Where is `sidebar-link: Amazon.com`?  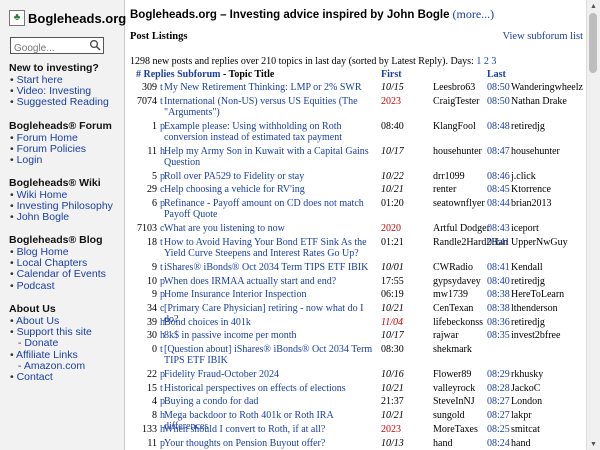
sidebar-link: Amazon.com is located at coordinates (54, 366).